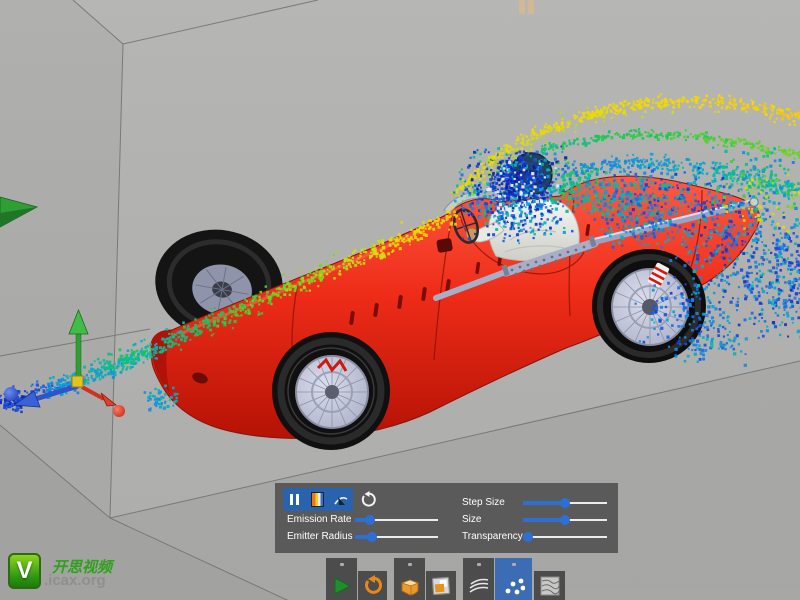 The height and width of the screenshot is (600, 800). I want to click on emission-rate-slider, so click(396, 520).